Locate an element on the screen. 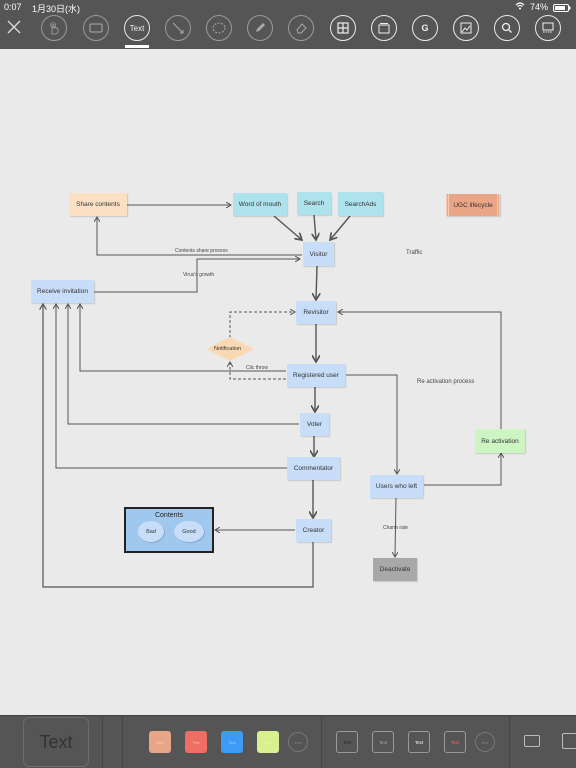 The height and width of the screenshot is (768, 576). dashed-circle-icon is located at coordinates (219, 28).